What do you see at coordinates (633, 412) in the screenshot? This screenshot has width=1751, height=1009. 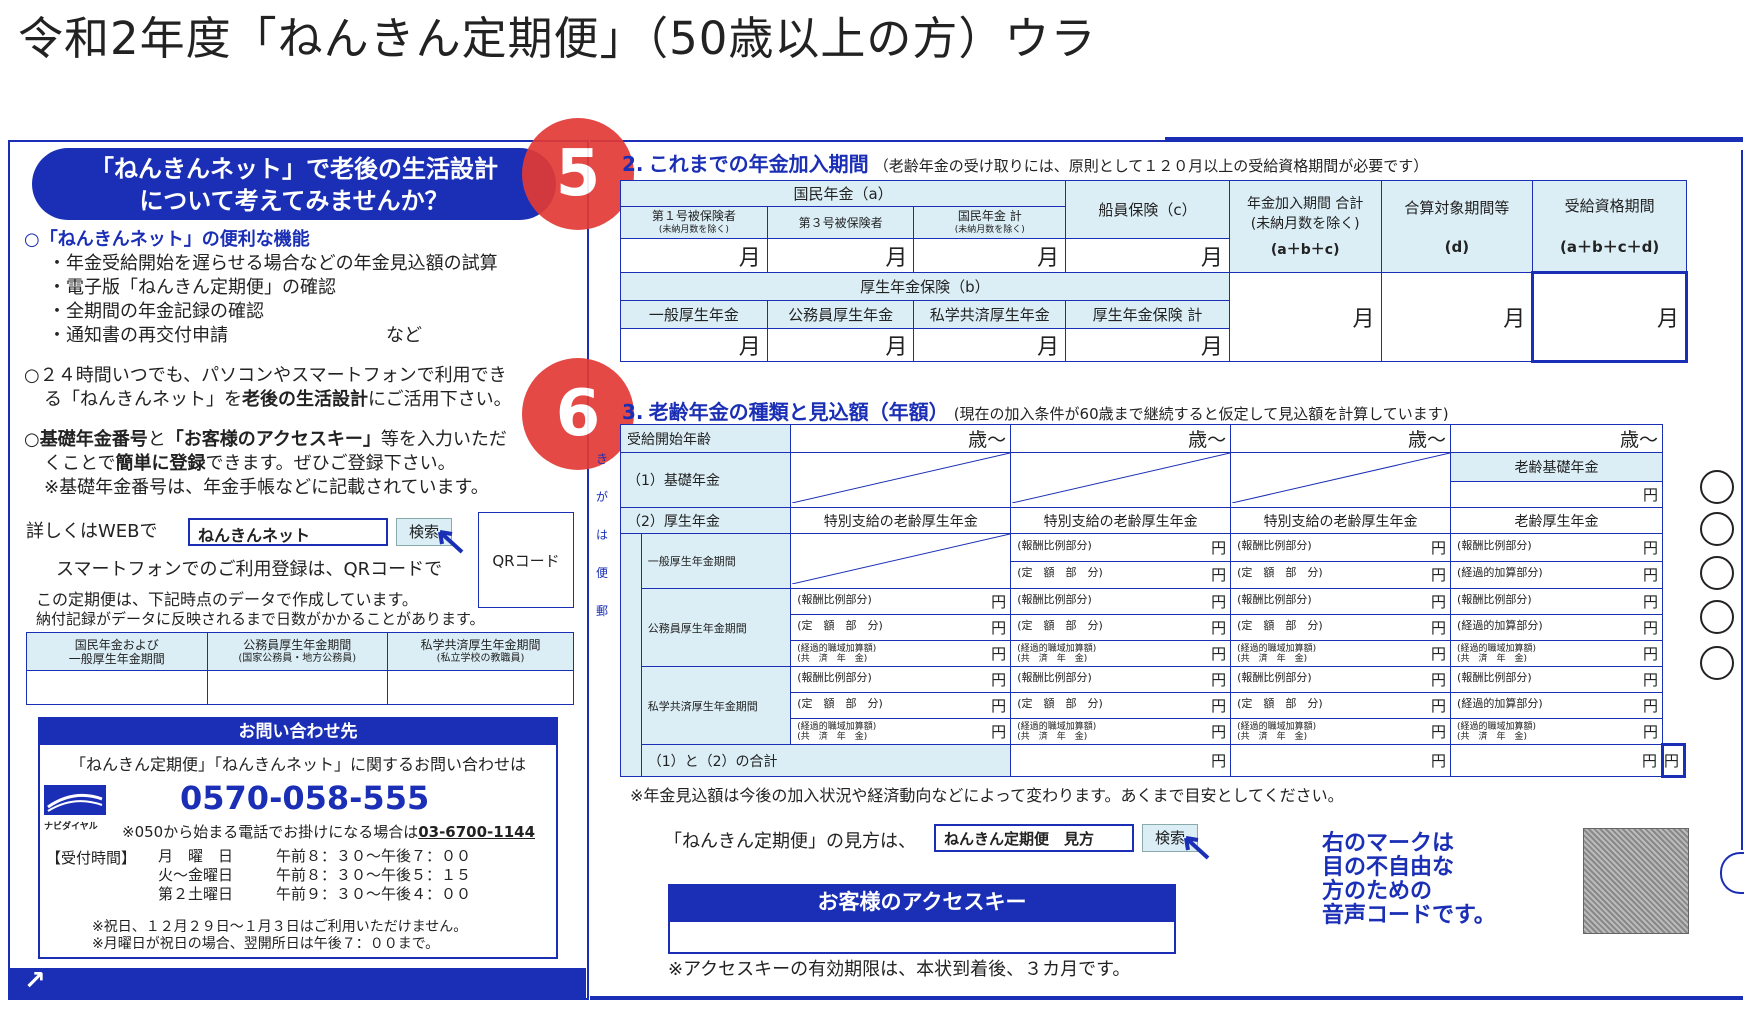 I see `section3-number: 3.` at bounding box center [633, 412].